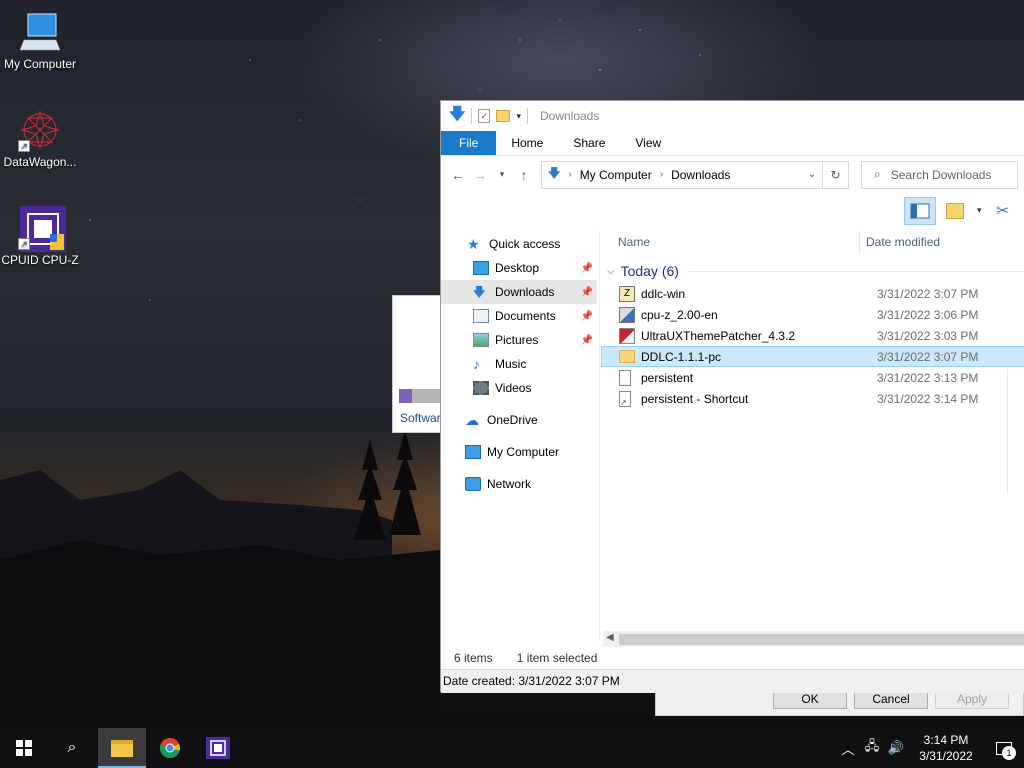  I want to click on nav-item-network: Network, so click(519, 484).